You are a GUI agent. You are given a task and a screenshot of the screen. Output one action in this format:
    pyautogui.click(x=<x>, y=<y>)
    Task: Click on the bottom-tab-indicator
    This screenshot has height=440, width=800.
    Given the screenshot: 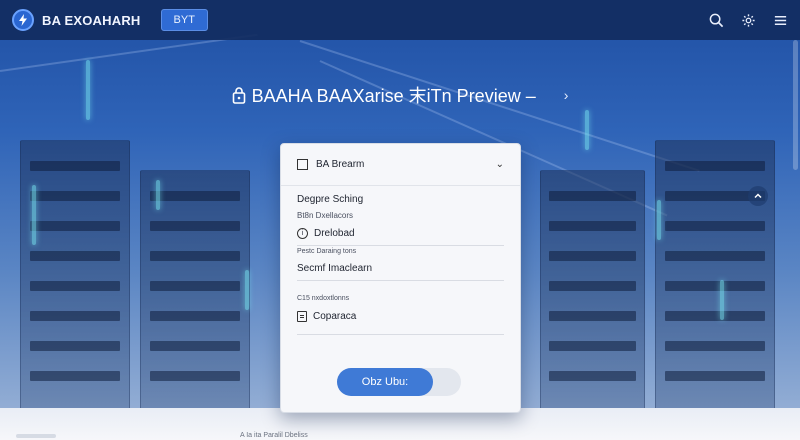 What is the action you would take?
    pyautogui.click(x=36, y=436)
    